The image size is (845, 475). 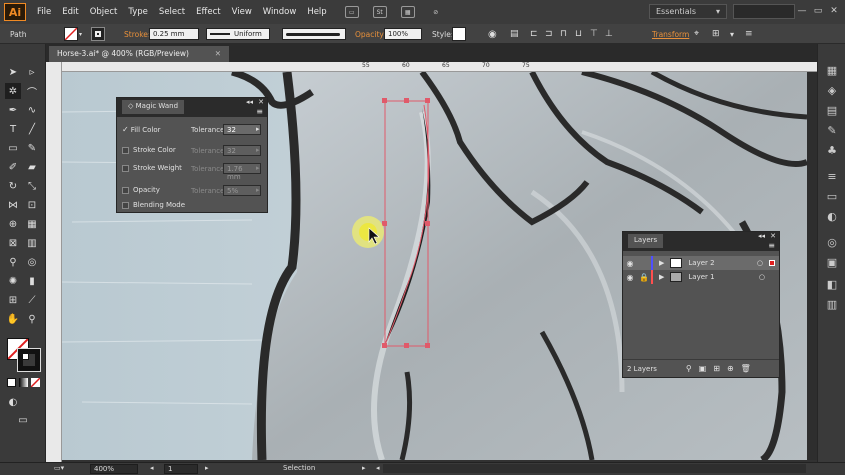 I want to click on menu-edit: Edit, so click(x=70, y=12).